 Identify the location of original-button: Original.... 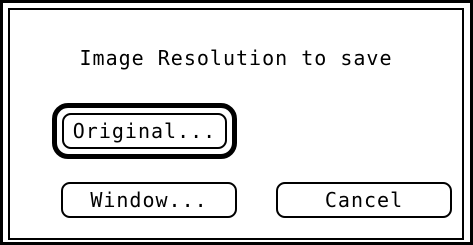
(144, 131).